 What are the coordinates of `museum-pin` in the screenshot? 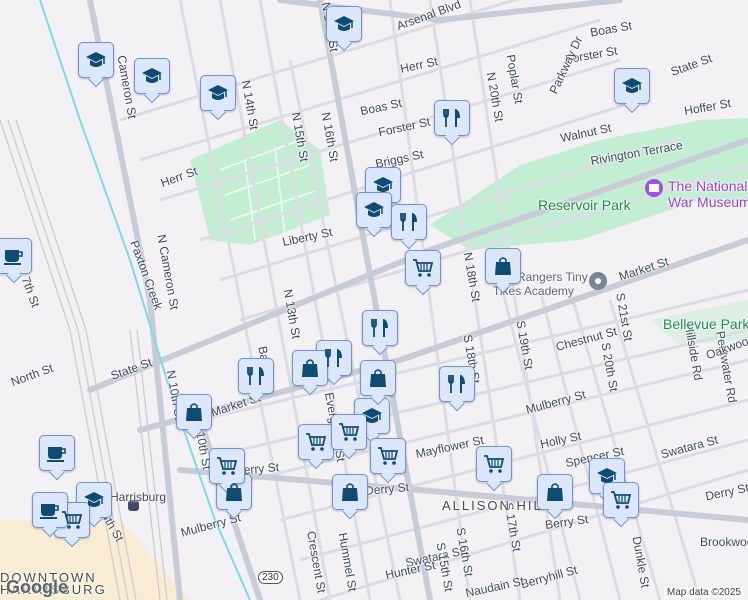 It's located at (654, 188).